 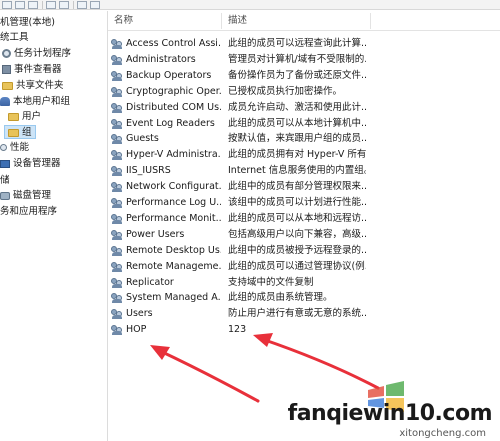 I want to click on group-description: 支持域中的文件复制, so click(x=271, y=282).